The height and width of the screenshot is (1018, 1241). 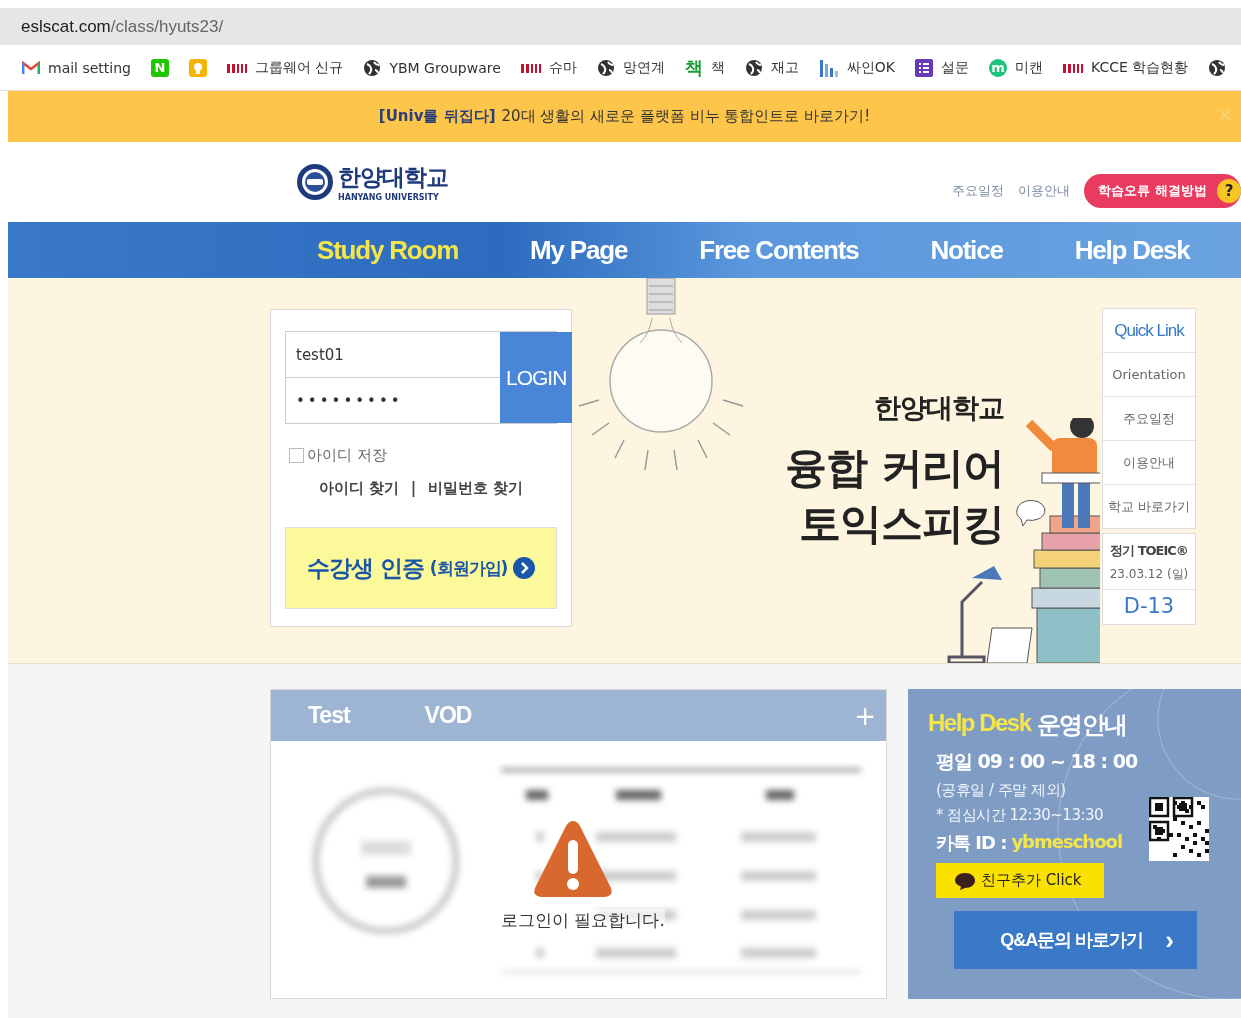 I want to click on letter-icon: N, so click(x=160, y=67).